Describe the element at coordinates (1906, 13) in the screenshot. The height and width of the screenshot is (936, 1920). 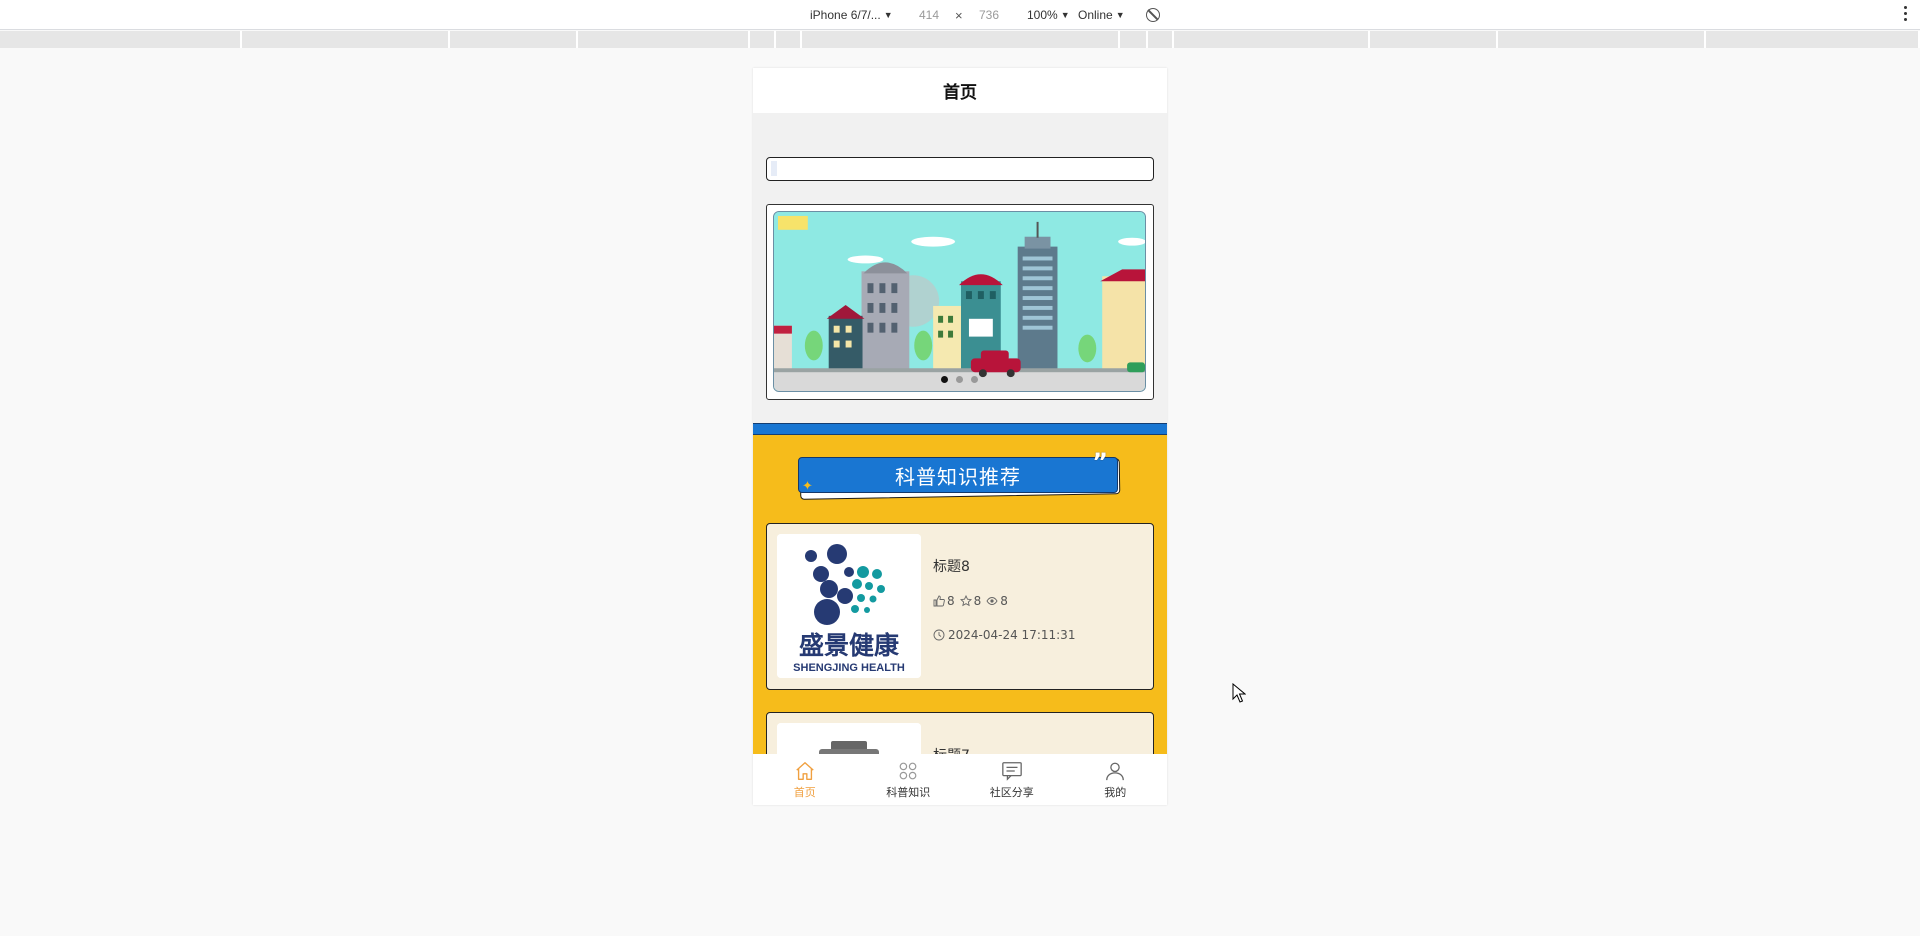
I see `more-options-icon` at that location.